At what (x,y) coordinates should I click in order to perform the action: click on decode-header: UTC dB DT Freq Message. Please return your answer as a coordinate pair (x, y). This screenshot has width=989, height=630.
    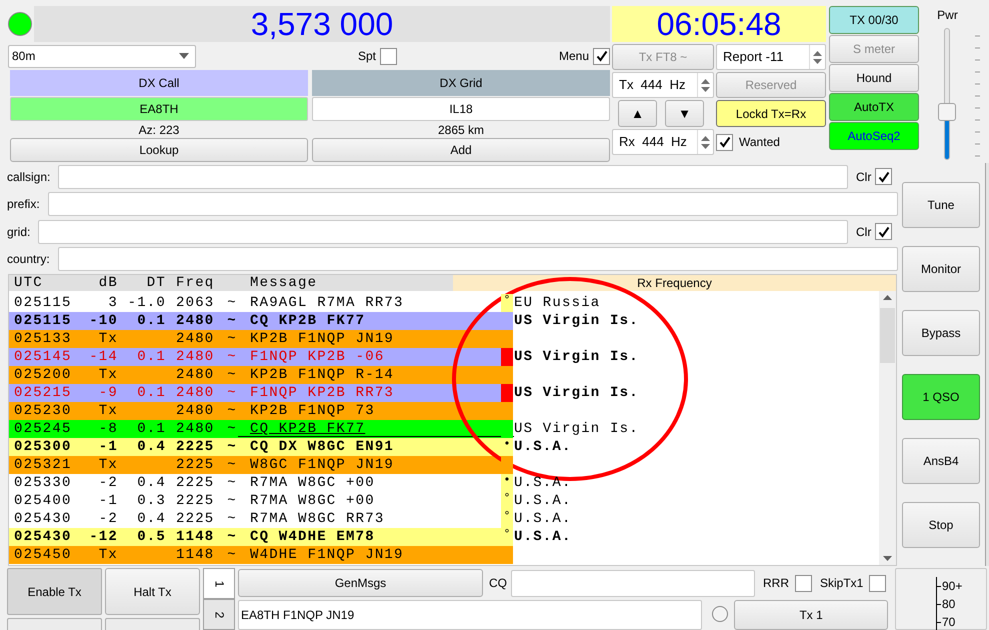
    Looking at the image, I should click on (231, 283).